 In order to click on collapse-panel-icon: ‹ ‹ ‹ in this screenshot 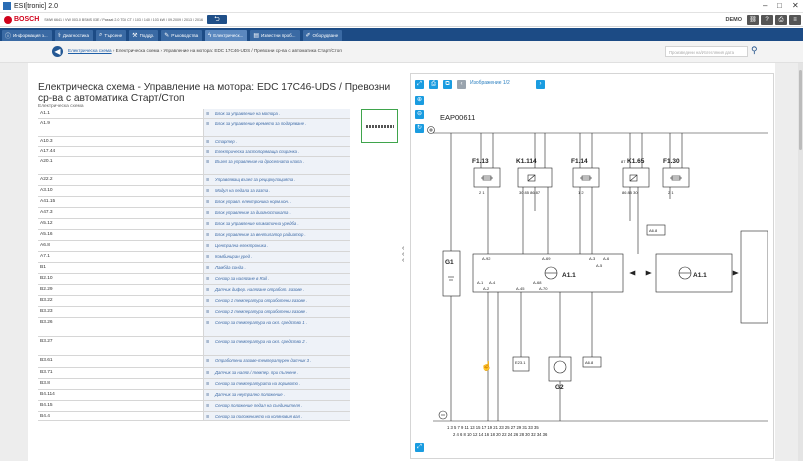, I will do `click(403, 254)`.